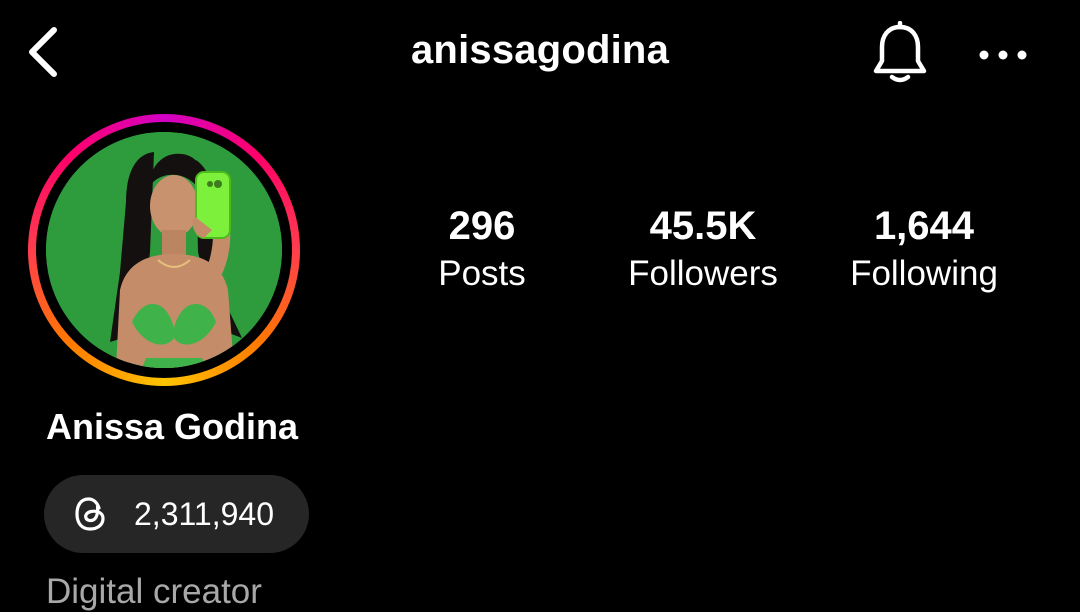  I want to click on notifications-button, so click(900, 53).